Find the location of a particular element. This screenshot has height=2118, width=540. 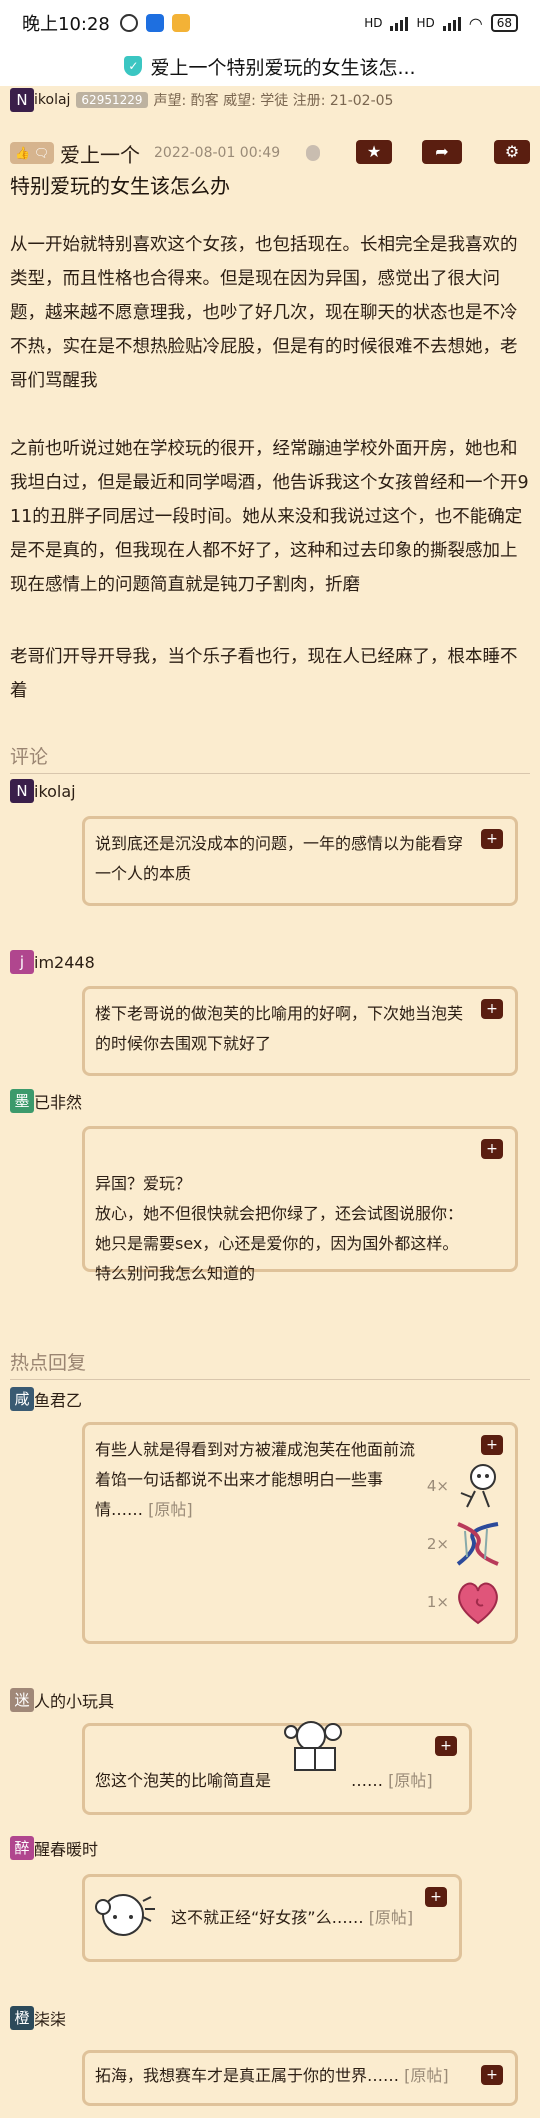

settings-button: ⚙ is located at coordinates (512, 152).